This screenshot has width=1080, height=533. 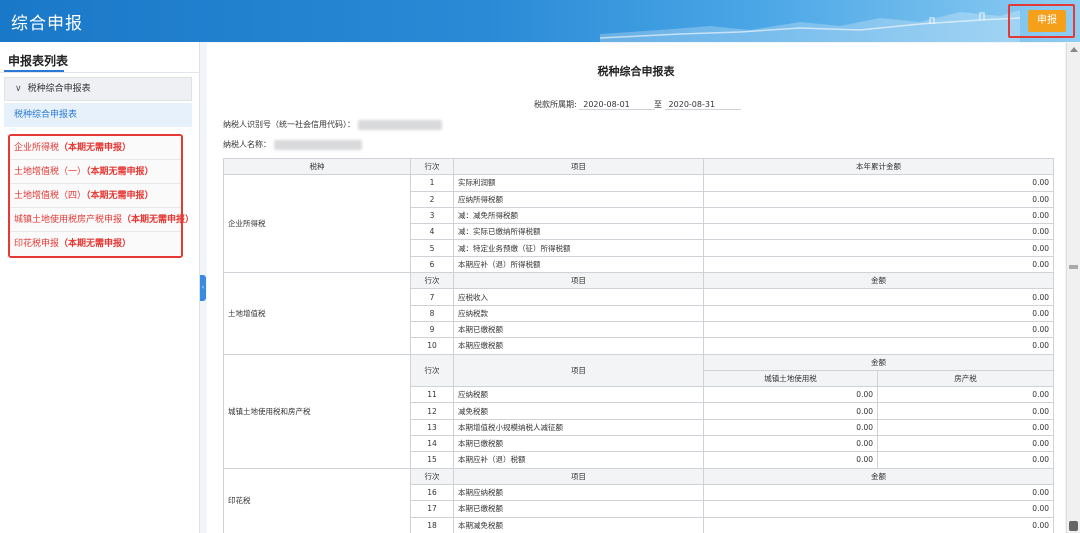 I want to click on table-header-cell: 本年累计金额, so click(x=878, y=166).